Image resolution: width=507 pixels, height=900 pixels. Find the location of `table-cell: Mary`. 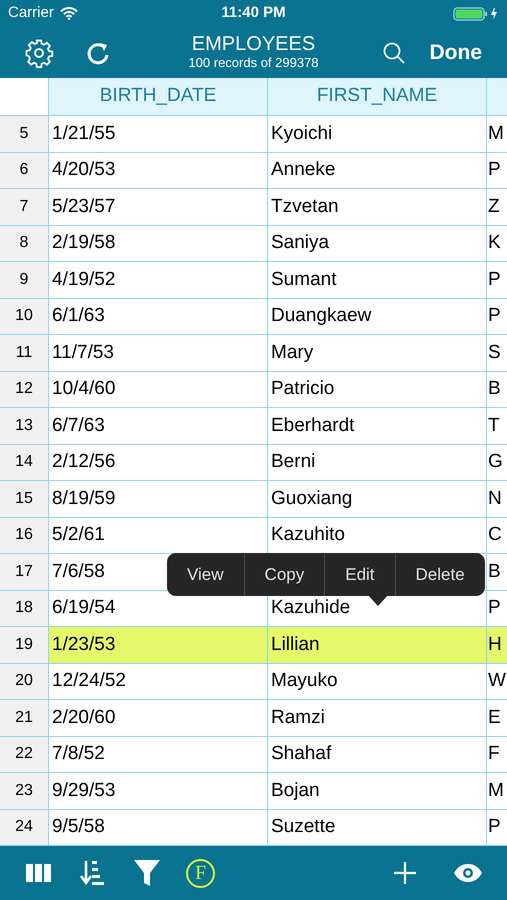

table-cell: Mary is located at coordinates (377, 352).